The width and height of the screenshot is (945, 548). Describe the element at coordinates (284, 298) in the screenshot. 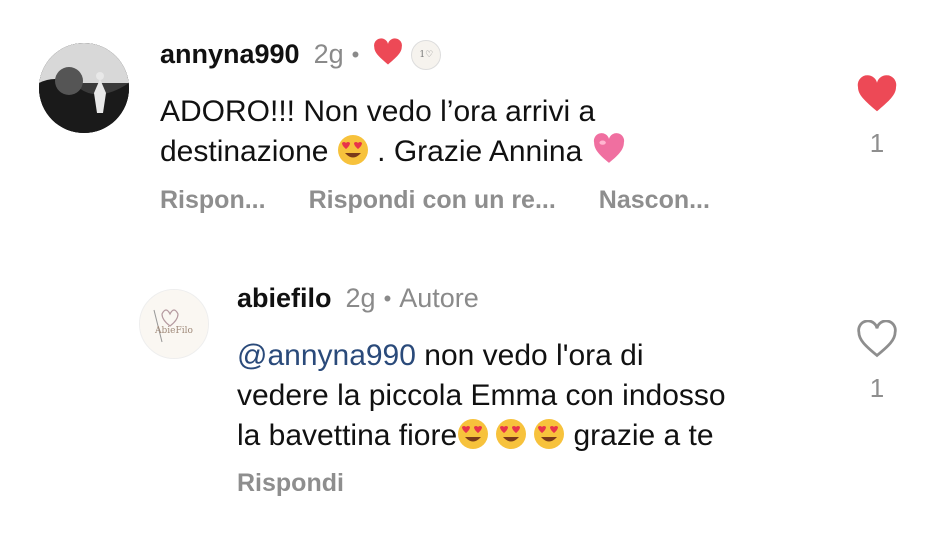

I see `username: abiefilo` at that location.